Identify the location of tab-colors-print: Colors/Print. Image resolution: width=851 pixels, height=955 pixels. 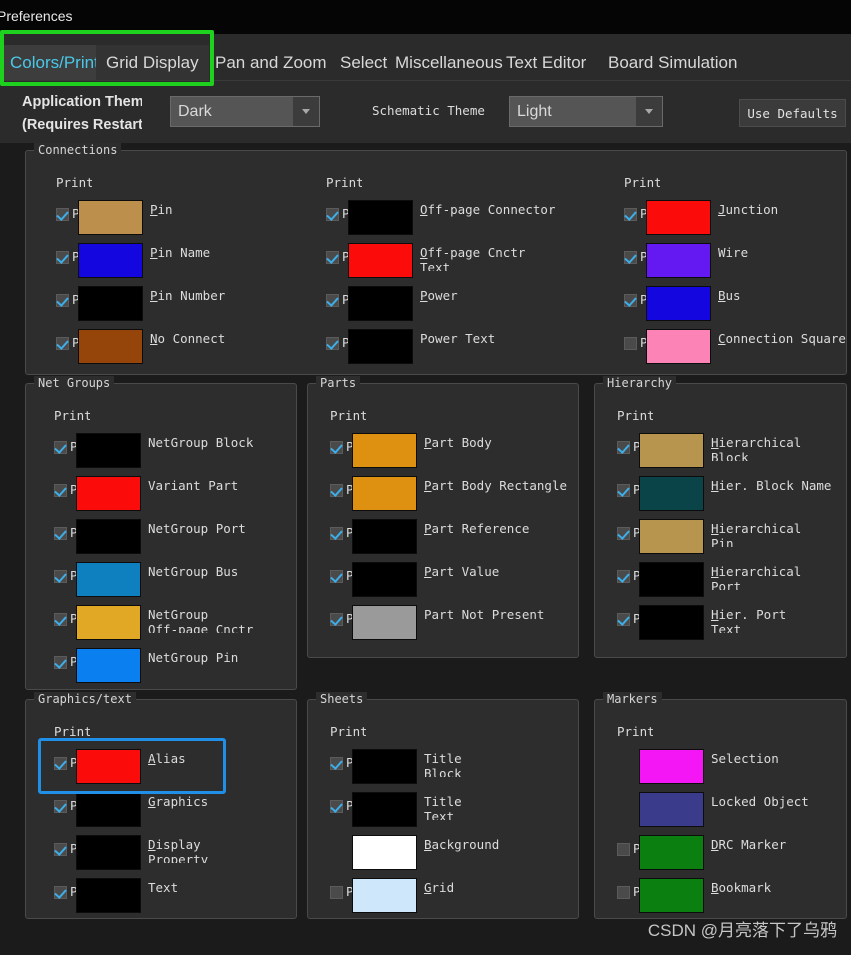
(54, 62).